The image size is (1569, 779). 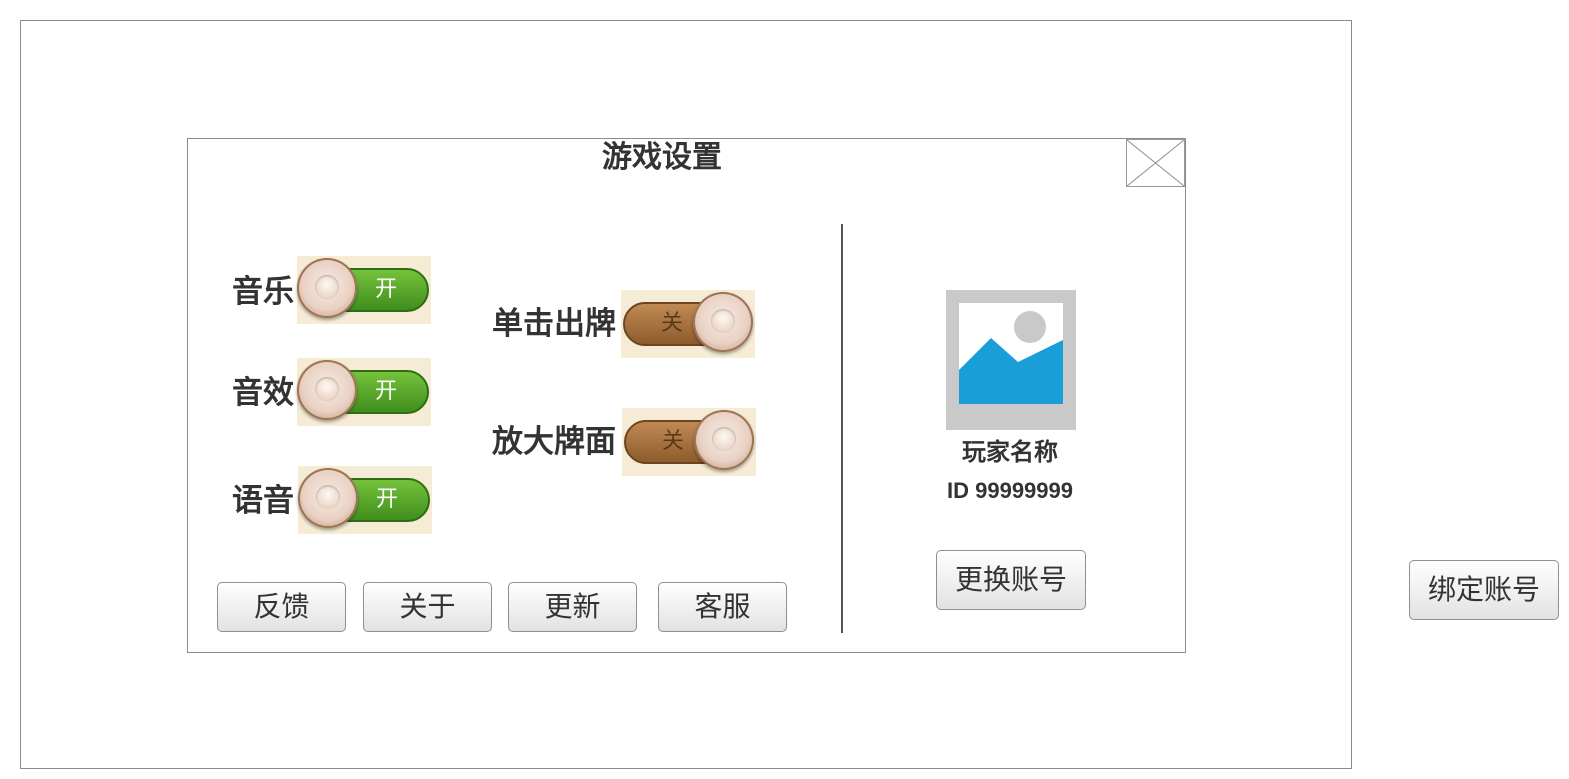 I want to click on setting-label-music: 音乐, so click(x=263, y=292).